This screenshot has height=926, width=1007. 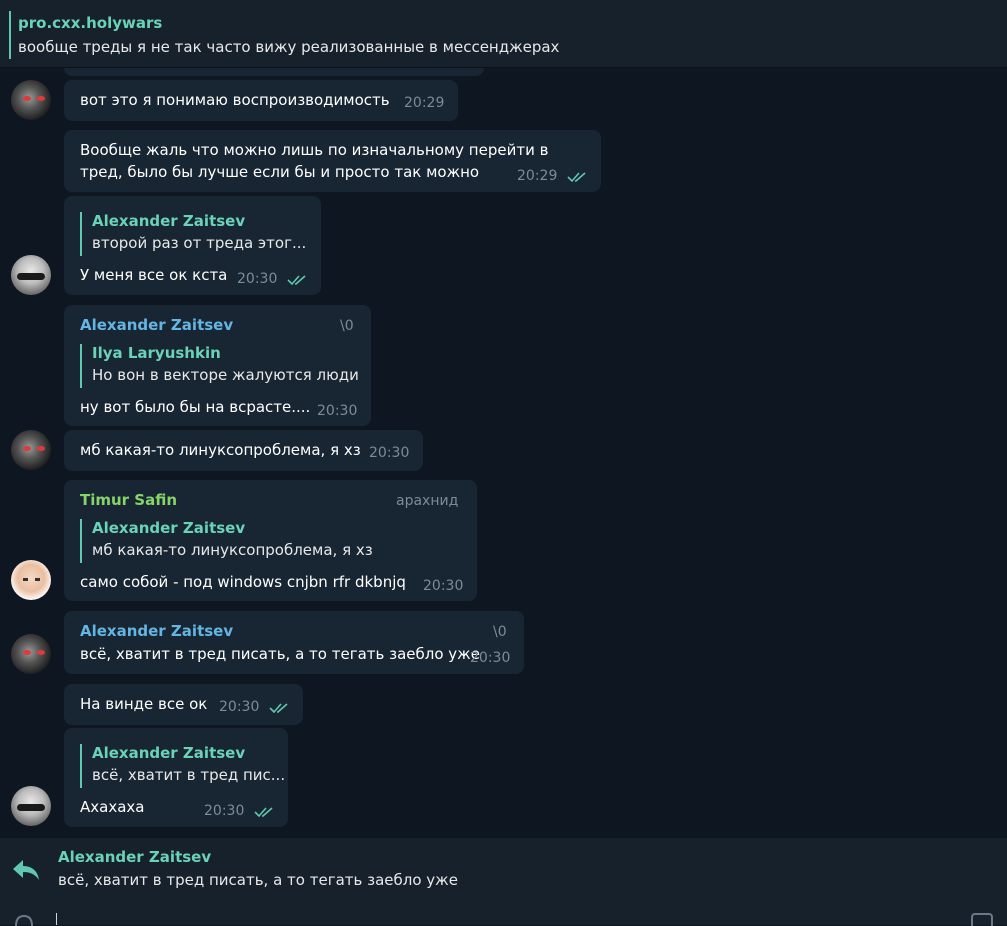 What do you see at coordinates (427, 501) in the screenshot?
I see `sender-rank: арахнид` at bounding box center [427, 501].